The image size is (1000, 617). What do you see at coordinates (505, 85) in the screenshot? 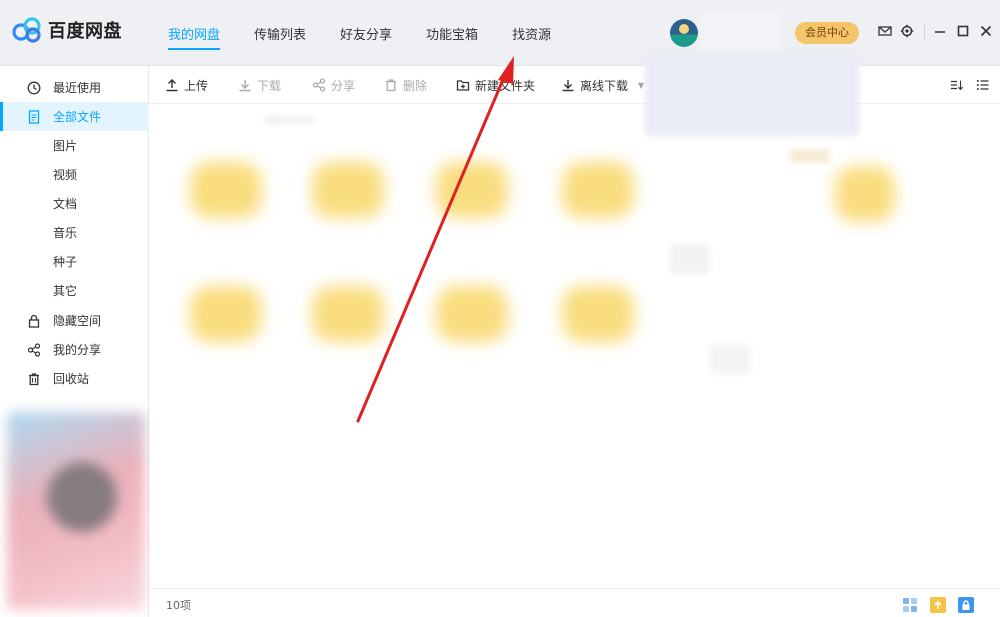
I see `new-folder-label: 新建文件夹` at bounding box center [505, 85].